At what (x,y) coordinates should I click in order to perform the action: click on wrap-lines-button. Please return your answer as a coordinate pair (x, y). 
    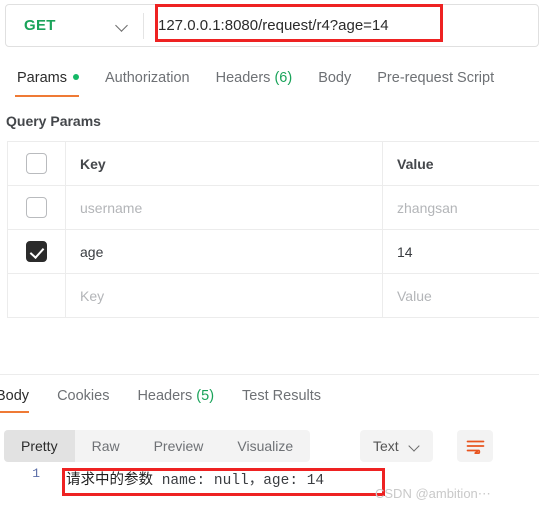
    Looking at the image, I should click on (475, 446).